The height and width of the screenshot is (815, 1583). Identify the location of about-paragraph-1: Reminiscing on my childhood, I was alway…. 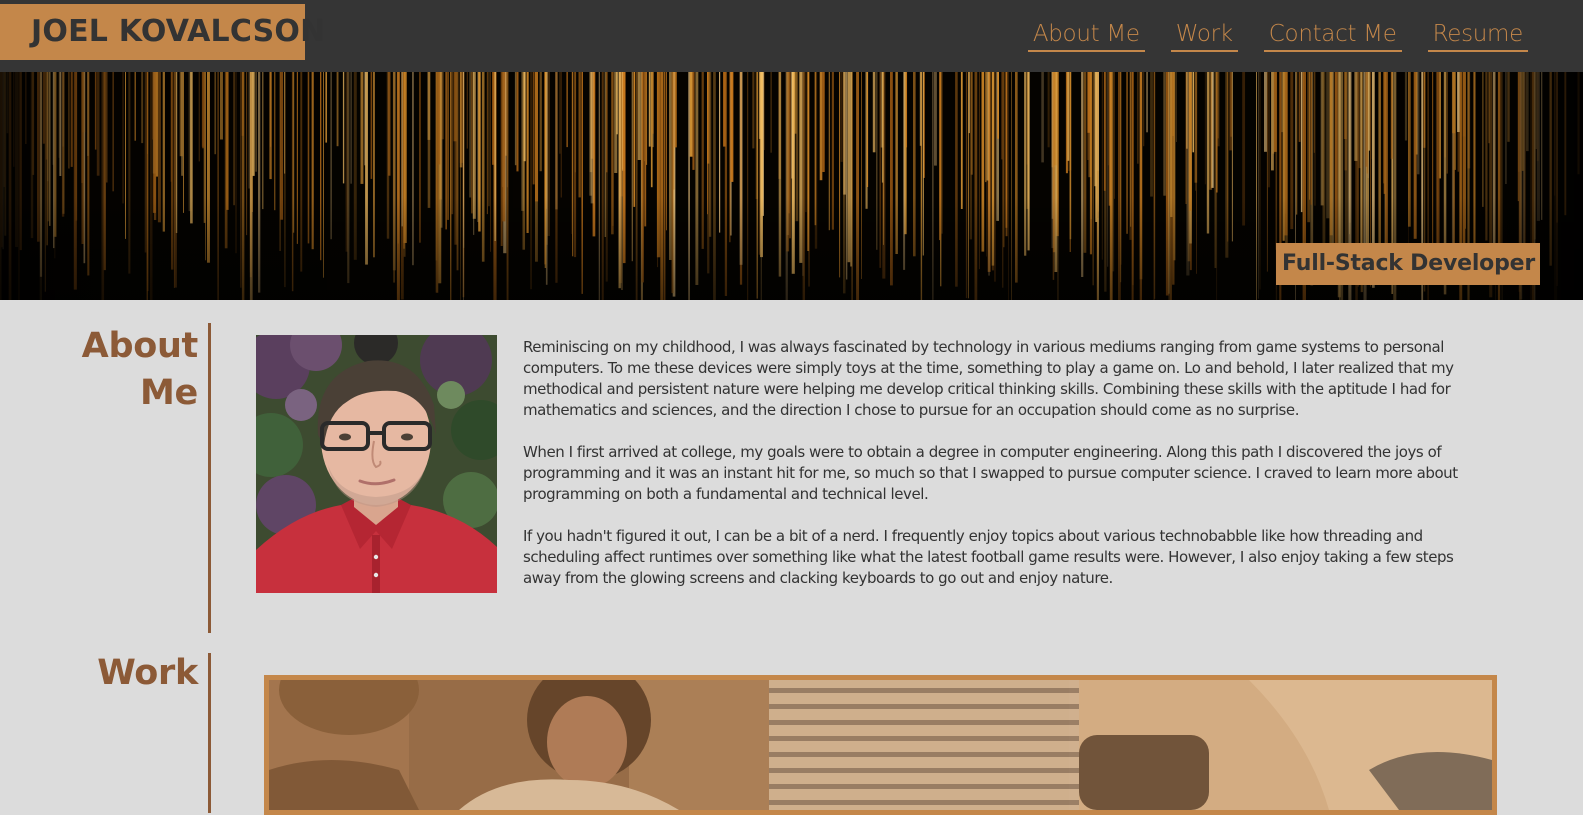
(988, 378).